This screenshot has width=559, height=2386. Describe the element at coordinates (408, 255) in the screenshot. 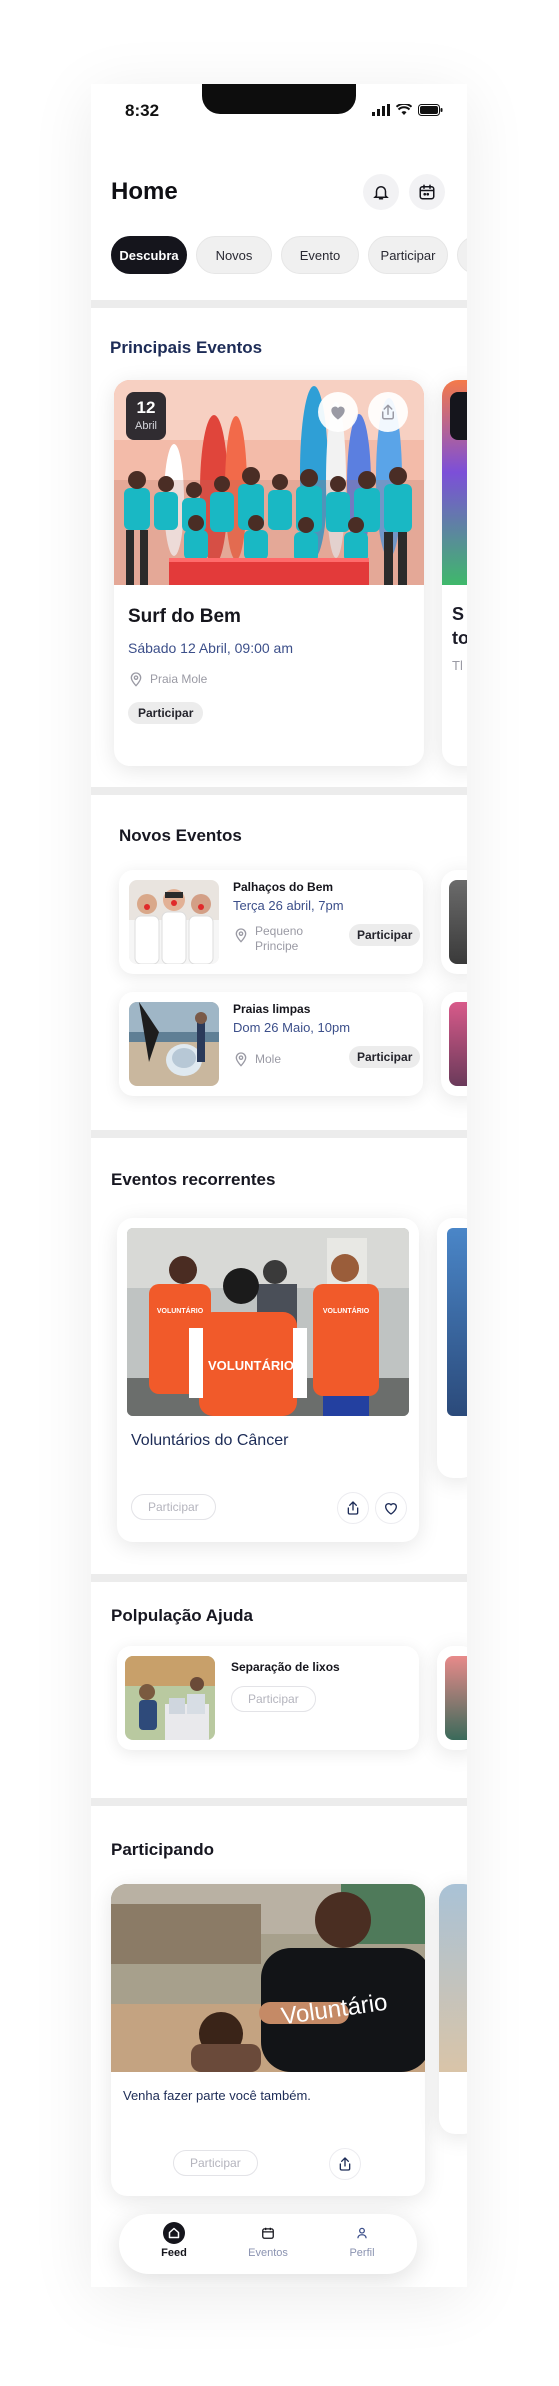

I see `chip-participar: Participar` at that location.